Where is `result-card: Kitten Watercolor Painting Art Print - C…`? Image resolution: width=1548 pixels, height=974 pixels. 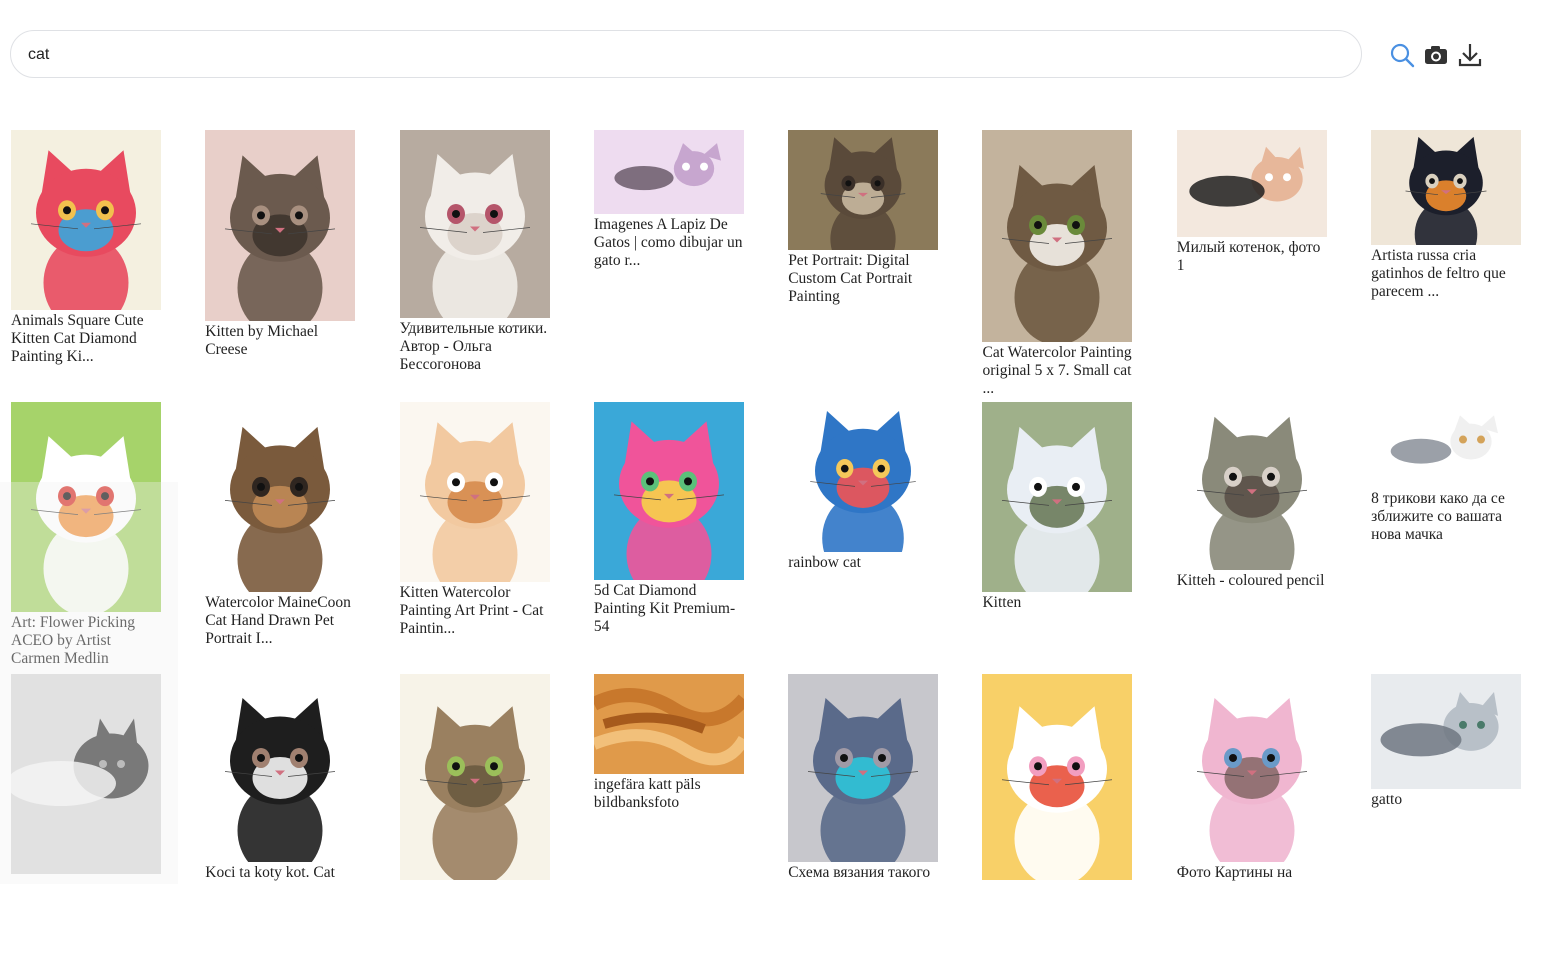 result-card: Kitten Watercolor Painting Art Print - C… is located at coordinates (474, 538).